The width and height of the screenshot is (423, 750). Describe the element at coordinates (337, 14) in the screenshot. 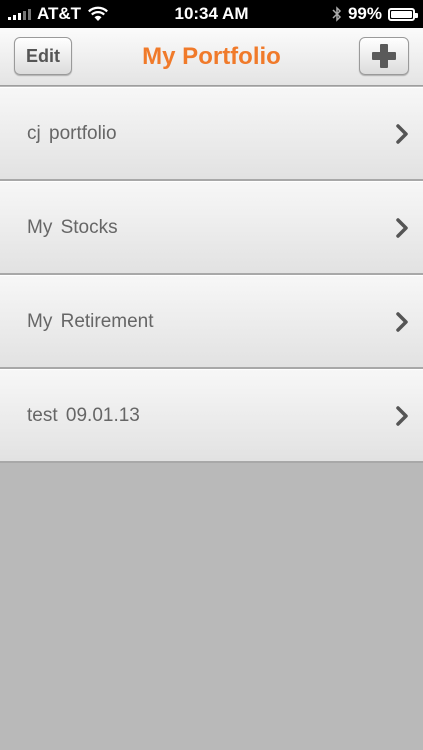

I see `bluetooth-icon` at that location.